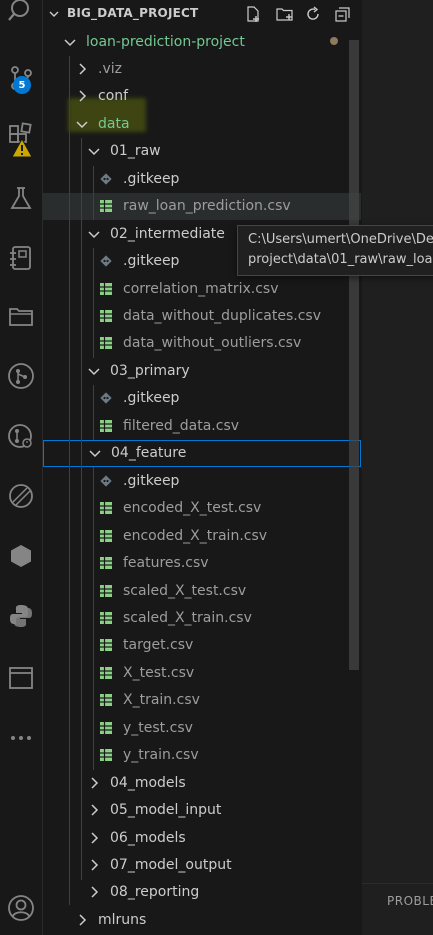 This screenshot has height=935, width=433. Describe the element at coordinates (161, 755) in the screenshot. I see `tree-item-label: y_train.csv` at that location.